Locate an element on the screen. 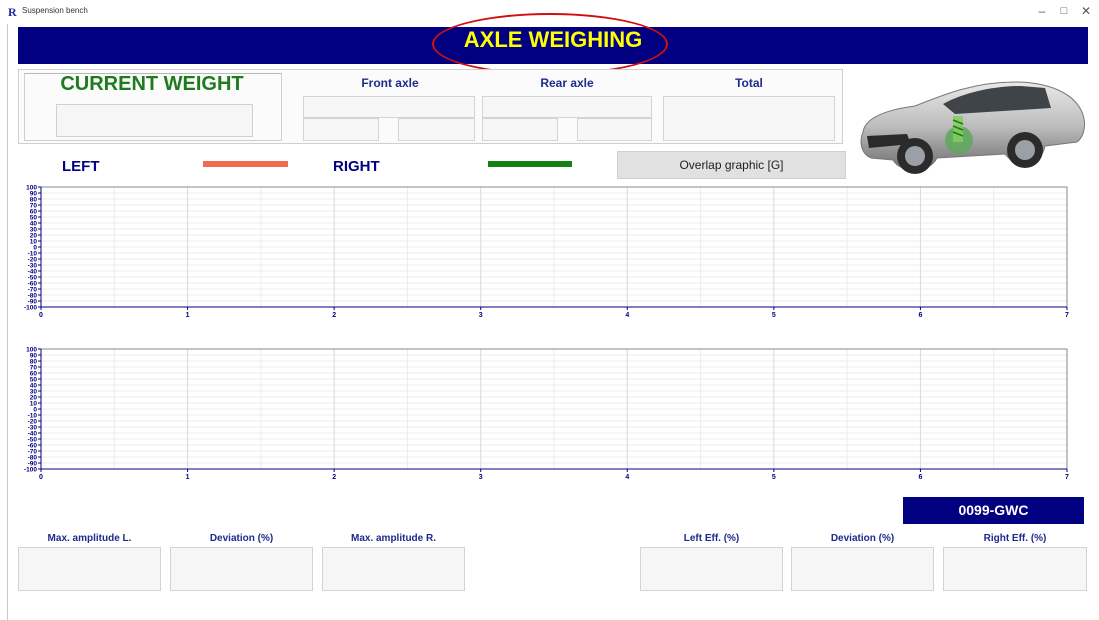 Image resolution: width=1099 pixels, height=620 pixels. left-efficiency-label: Left Eff. (%) is located at coordinates (711, 538).